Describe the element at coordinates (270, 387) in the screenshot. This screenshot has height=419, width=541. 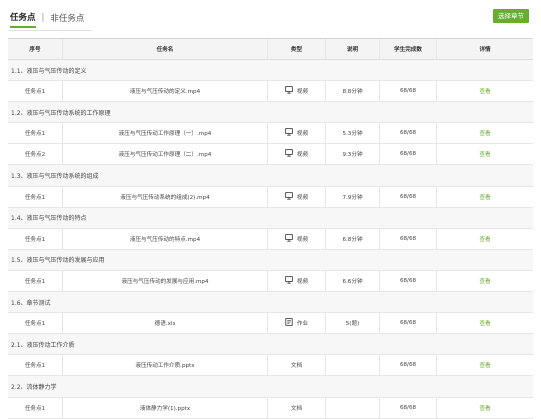
I see `chapter-row: 2.2、流体静力学` at that location.